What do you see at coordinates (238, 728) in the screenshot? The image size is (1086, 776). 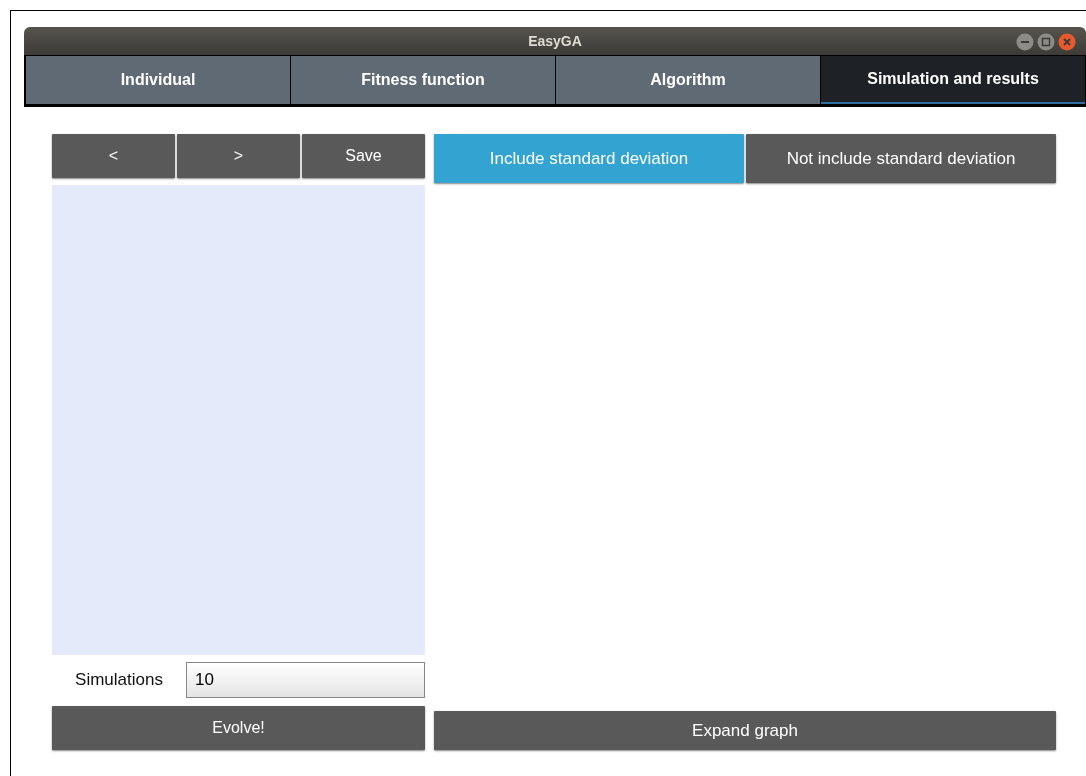 I see `evolve-button: Evolve!` at bounding box center [238, 728].